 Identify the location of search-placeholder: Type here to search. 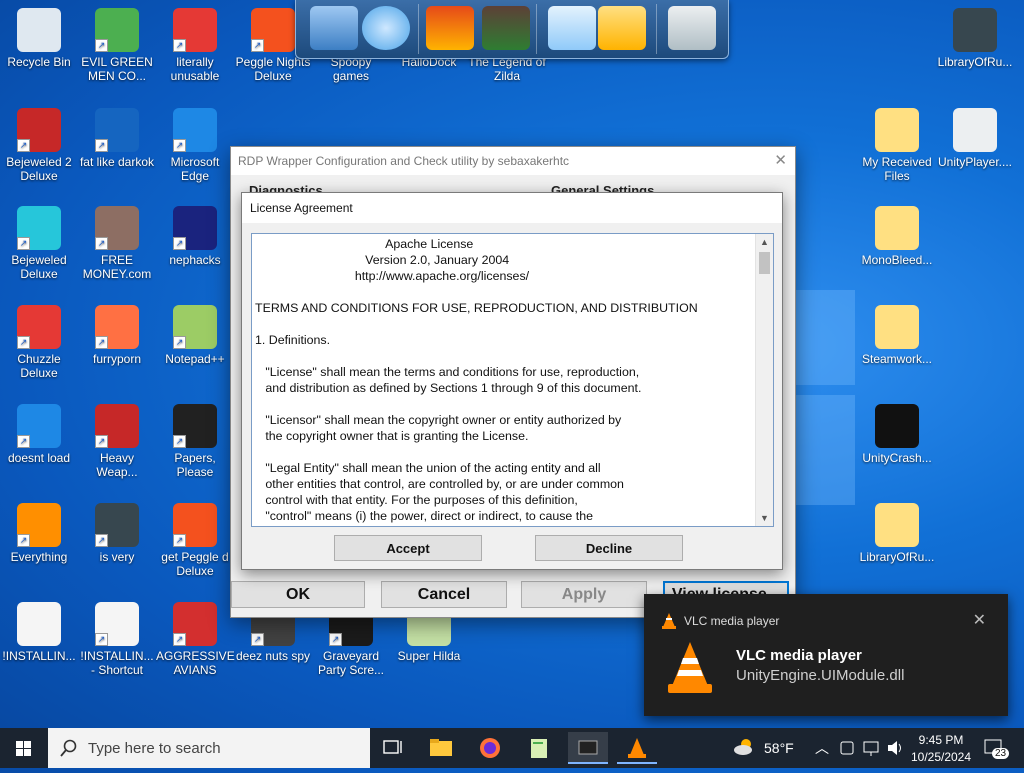
(154, 748).